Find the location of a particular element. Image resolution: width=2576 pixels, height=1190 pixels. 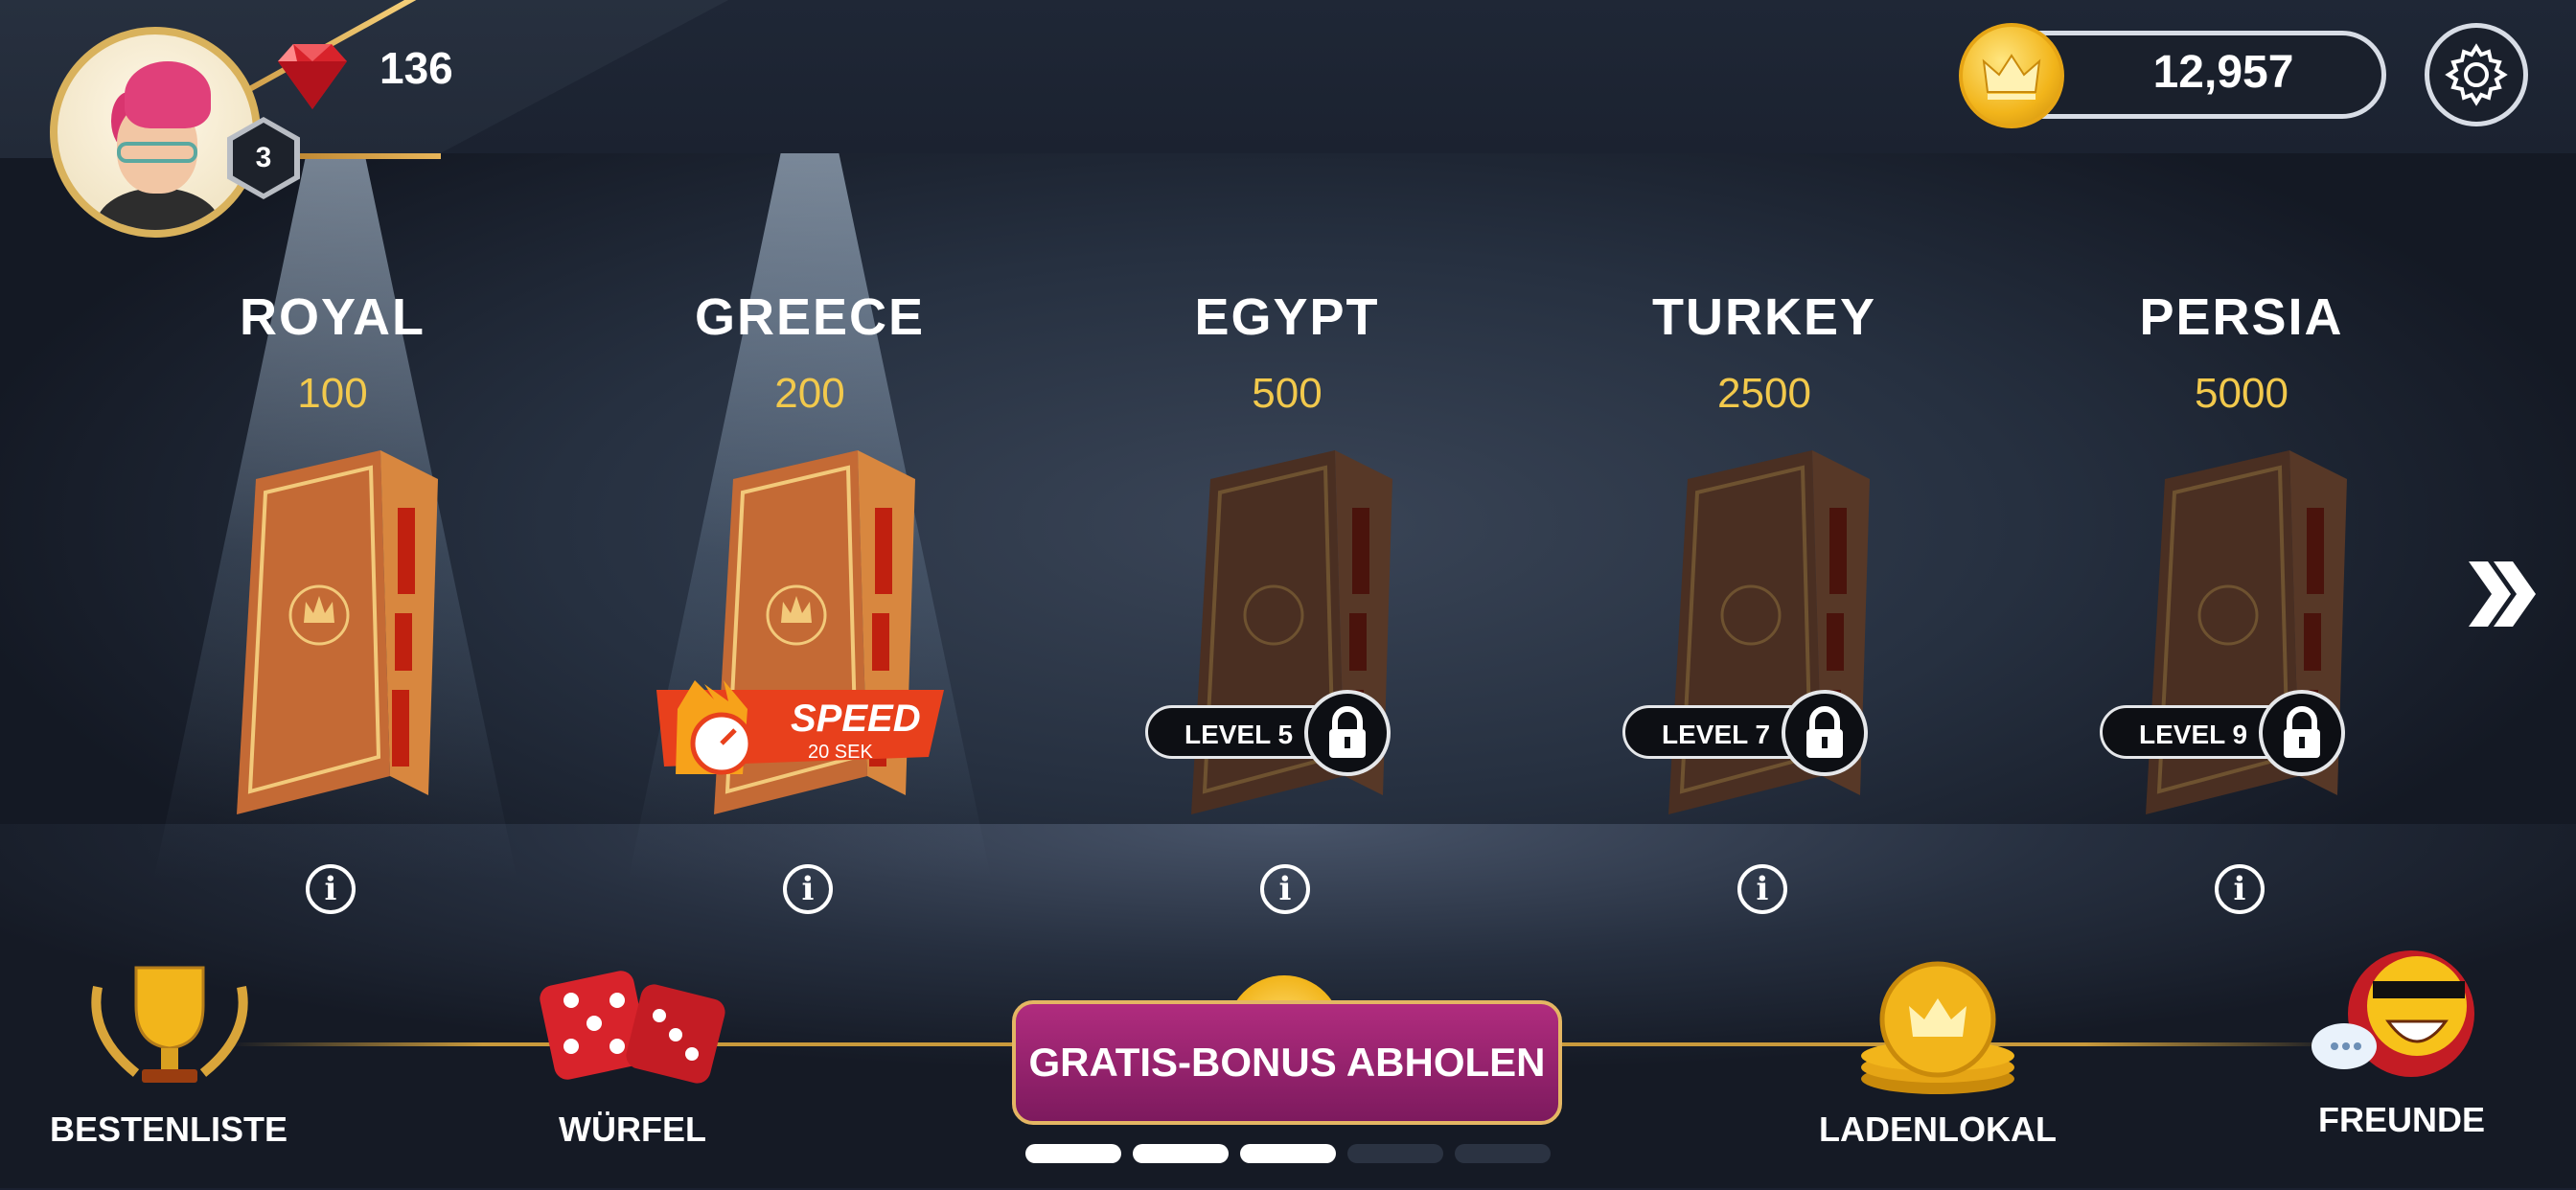

coin-crown-icon is located at coordinates (2012, 76).